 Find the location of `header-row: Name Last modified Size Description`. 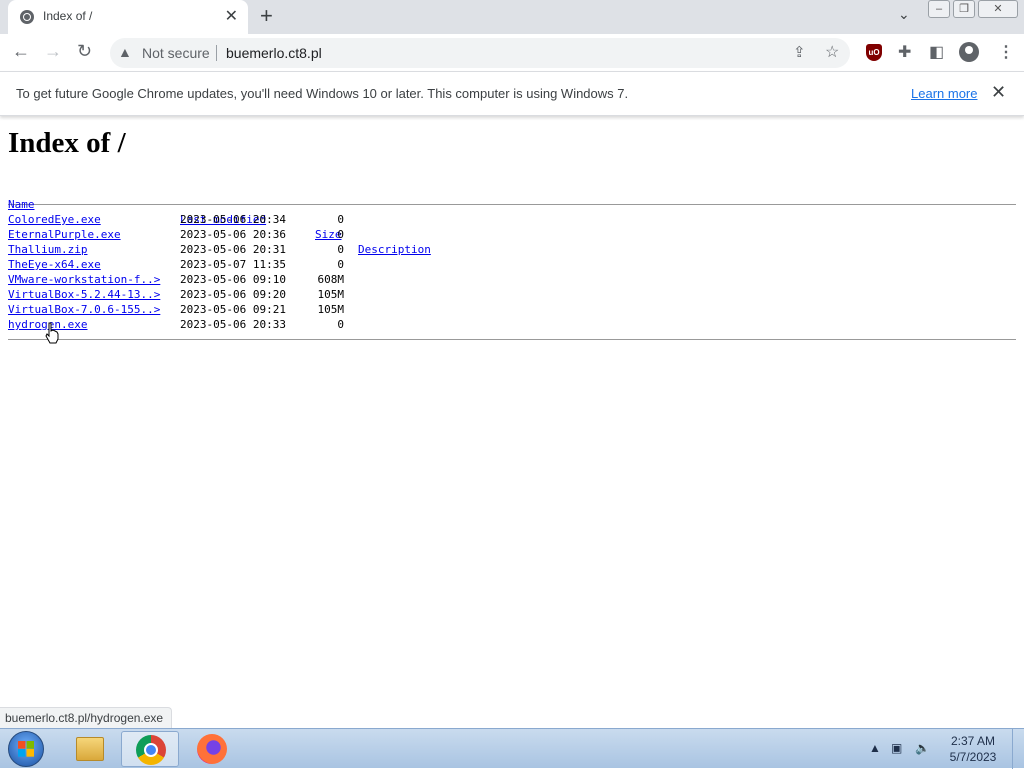

header-row: Name Last modified Size Description is located at coordinates (512, 219).